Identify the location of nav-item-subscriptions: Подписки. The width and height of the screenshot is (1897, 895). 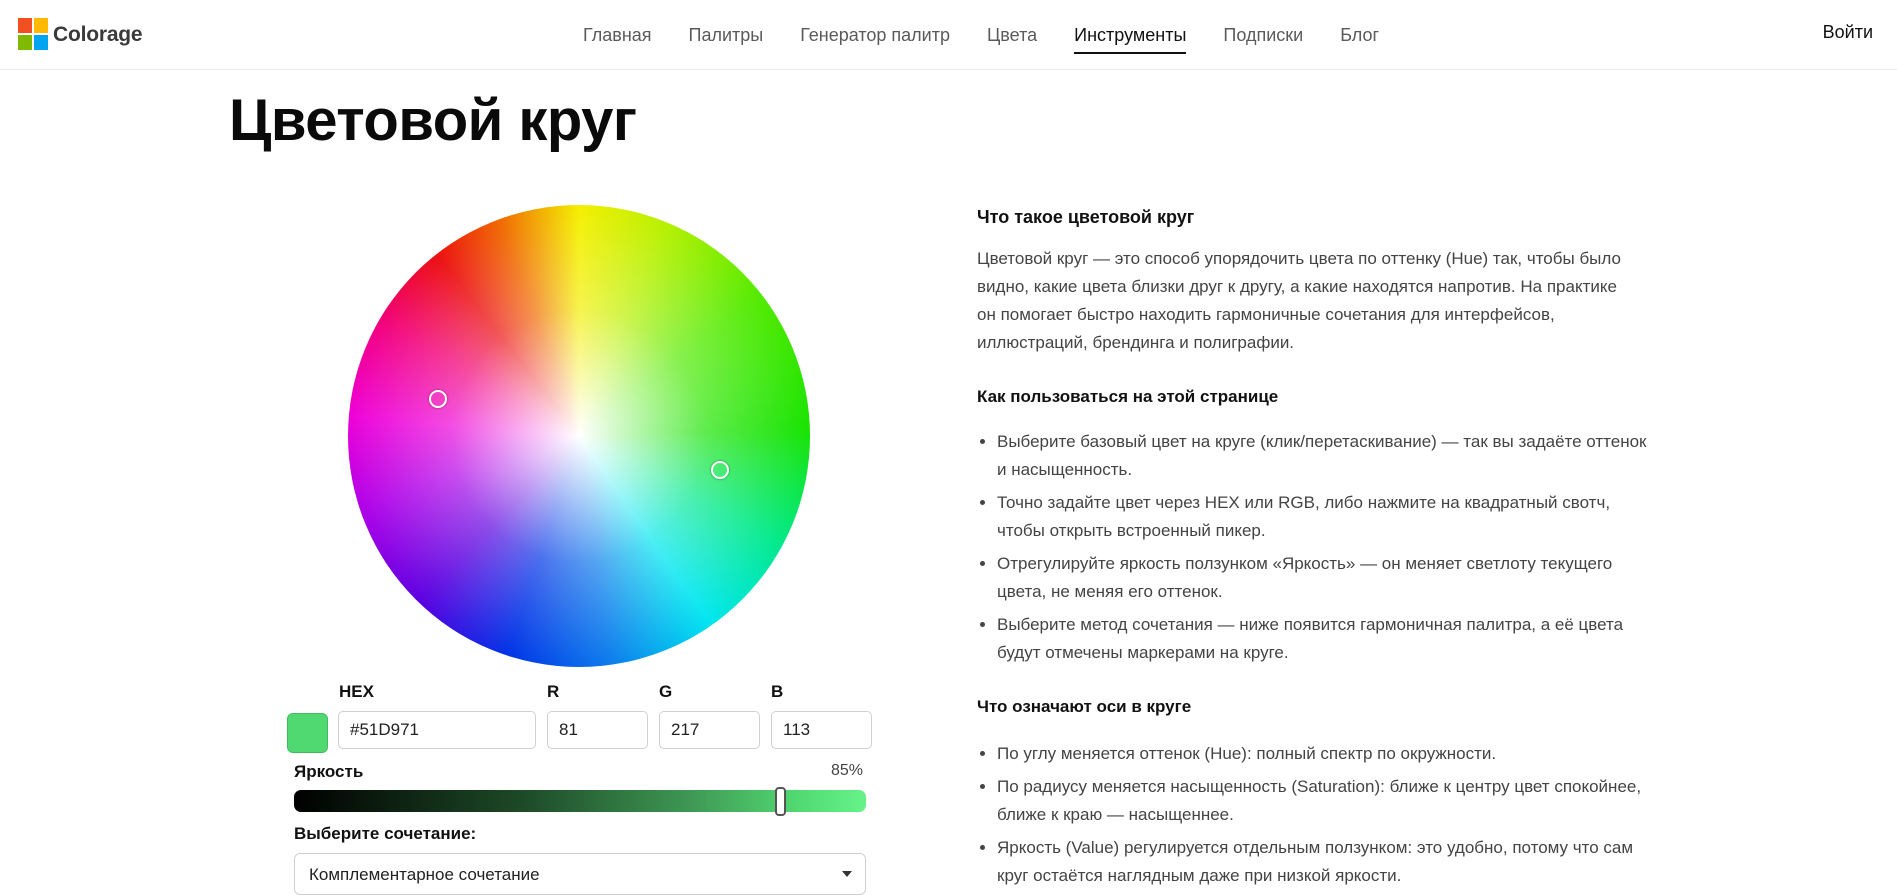
(1263, 35).